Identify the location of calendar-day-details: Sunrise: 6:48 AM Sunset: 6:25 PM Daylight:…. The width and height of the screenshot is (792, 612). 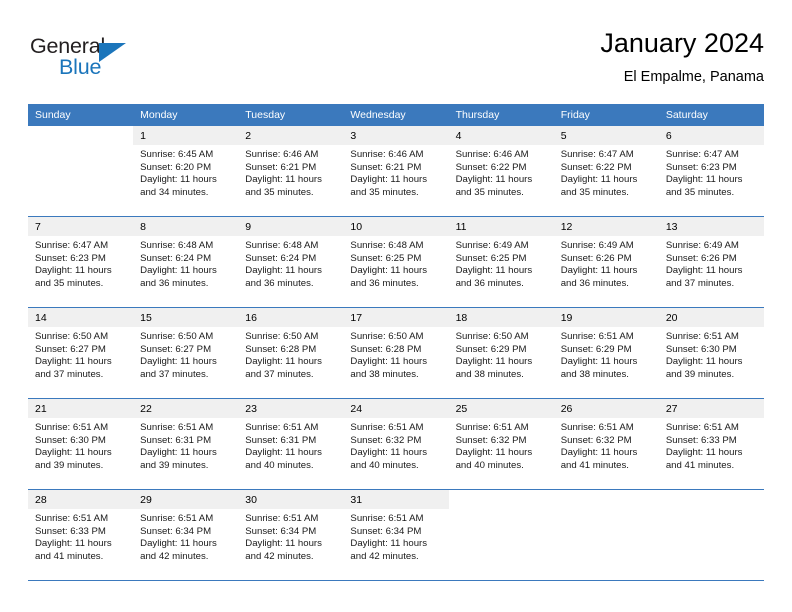
(395, 263).